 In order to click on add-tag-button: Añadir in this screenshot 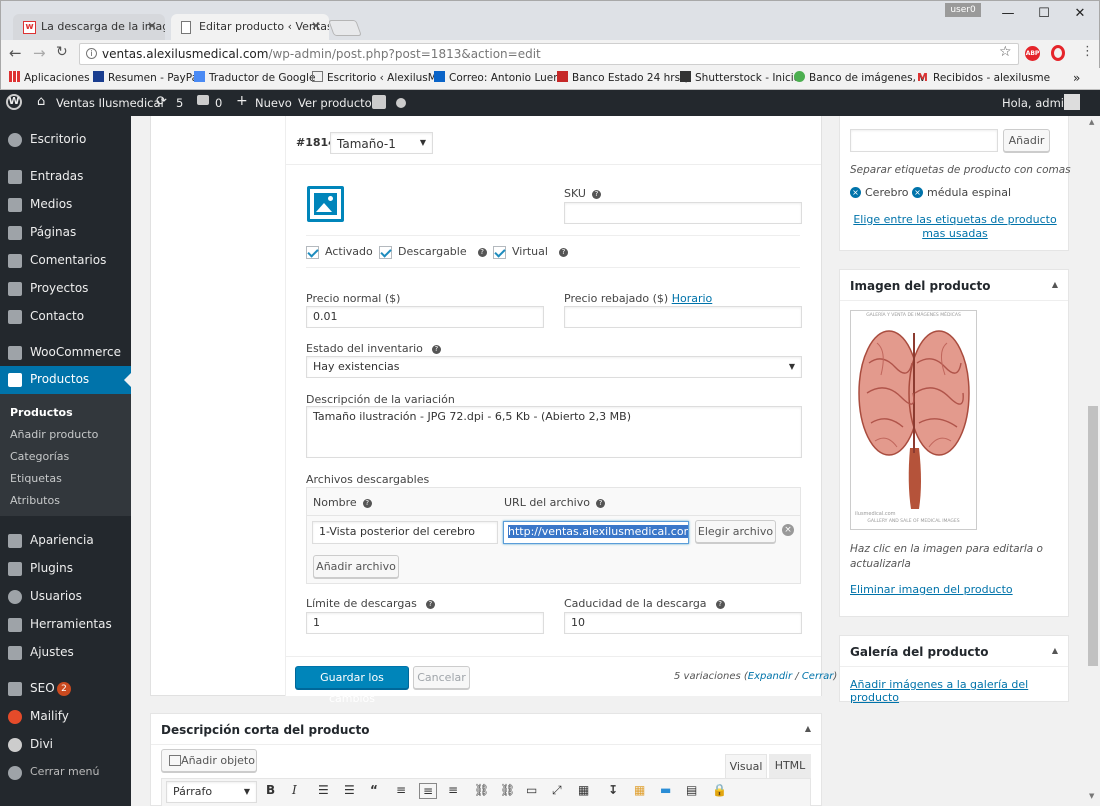, I will do `click(1026, 140)`.